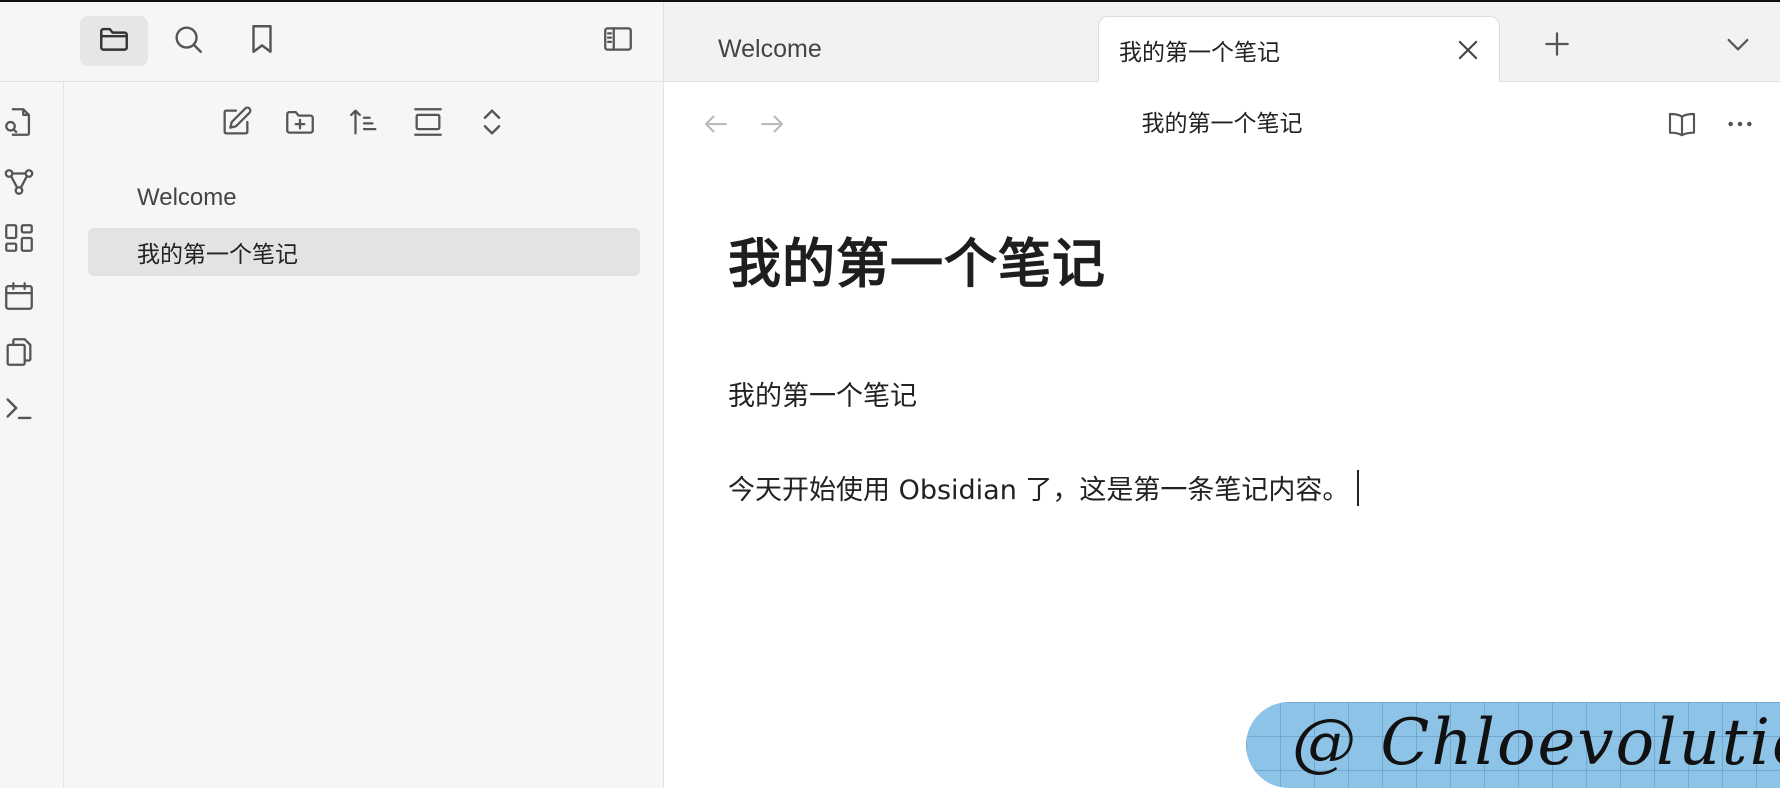 This screenshot has height=788, width=1780. I want to click on text-cursor, so click(1358, 487).